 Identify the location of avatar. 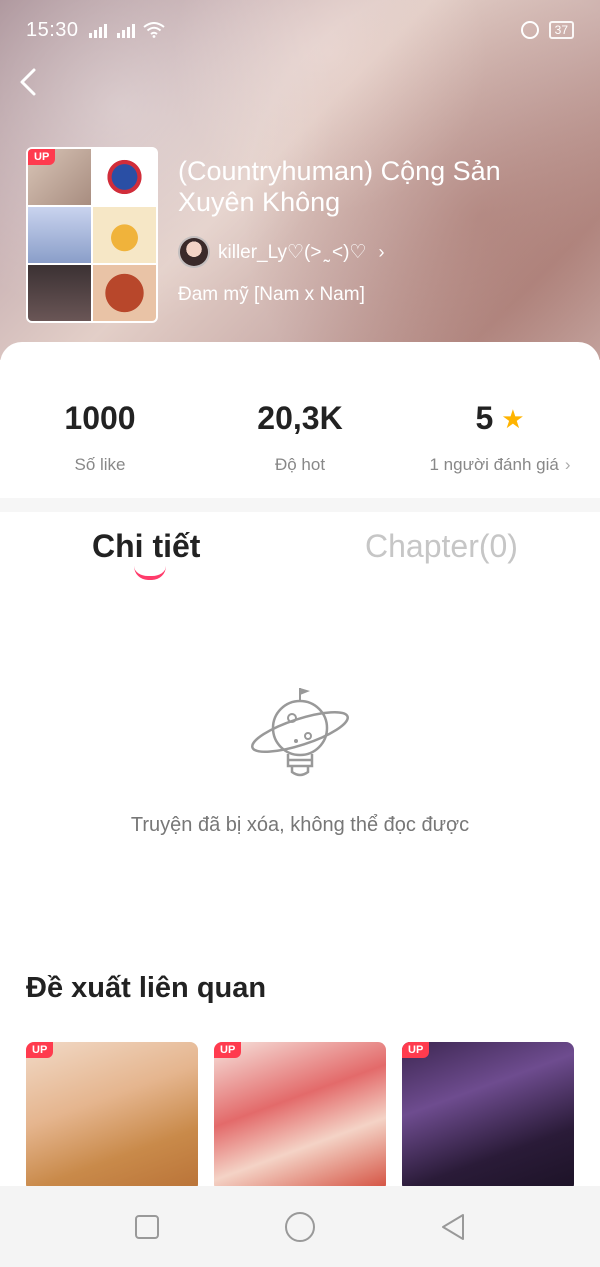
(194, 252).